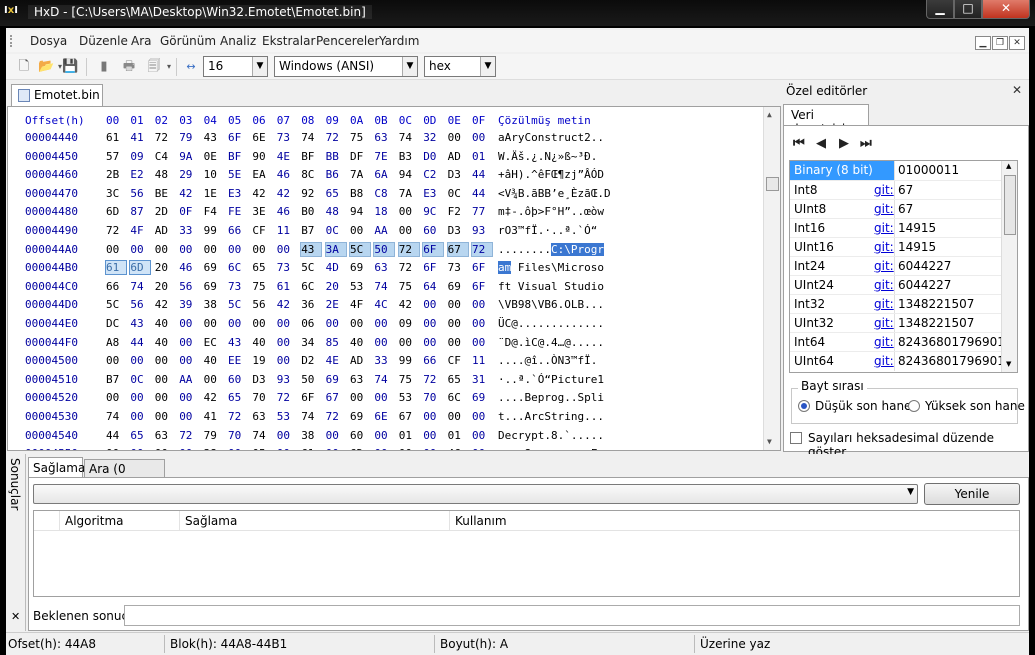 Image resolution: width=1035 pixels, height=655 pixels. Describe the element at coordinates (896, 285) in the screenshot. I see `inspector-row: UInt24 git: 6044227` at that location.